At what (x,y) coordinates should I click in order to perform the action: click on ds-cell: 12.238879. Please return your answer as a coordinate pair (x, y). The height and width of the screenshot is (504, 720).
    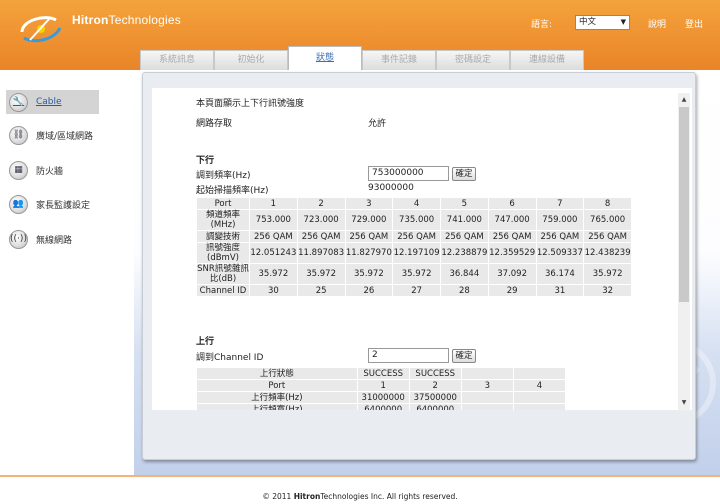
    Looking at the image, I should click on (464, 253).